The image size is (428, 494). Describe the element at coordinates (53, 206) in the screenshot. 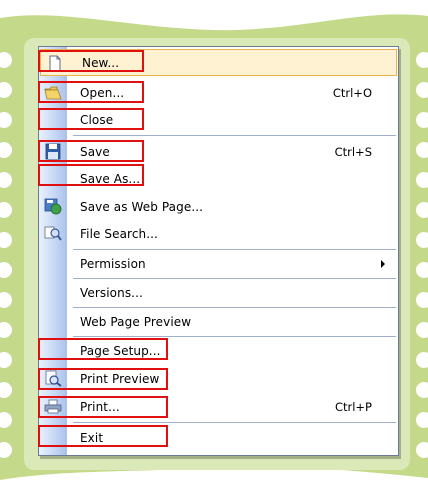

I see `save-web-page-icon` at that location.